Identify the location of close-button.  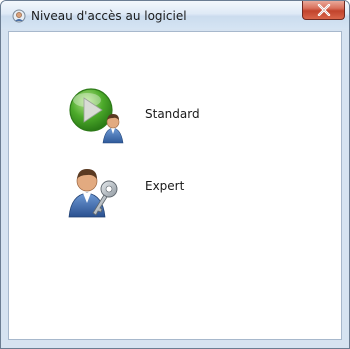
(323, 10).